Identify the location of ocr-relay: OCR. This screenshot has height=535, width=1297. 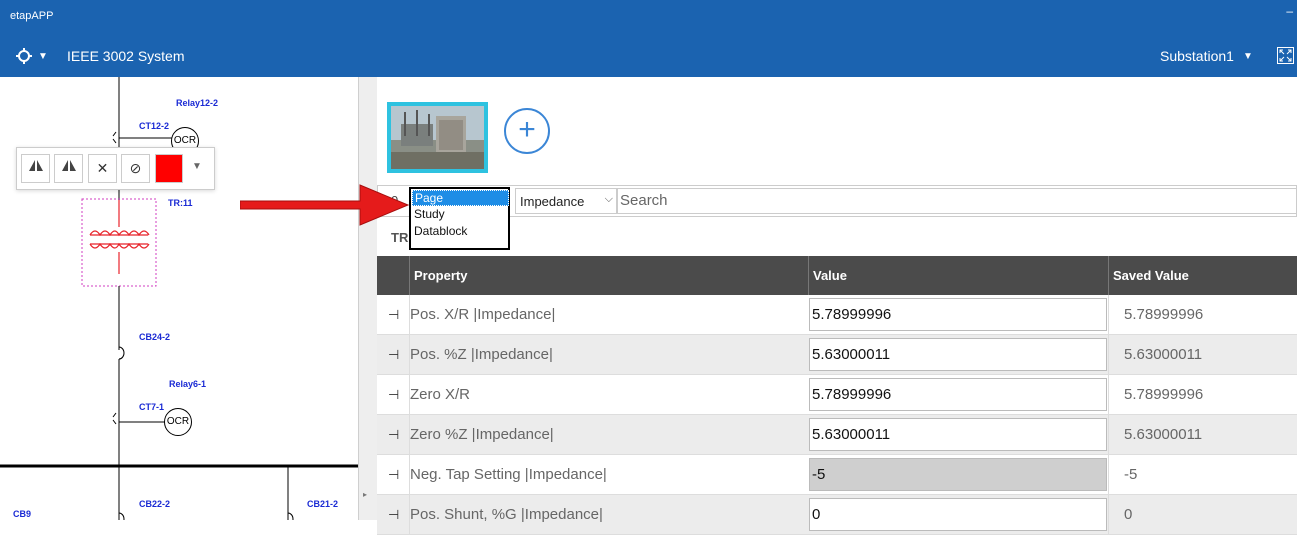
(178, 422).